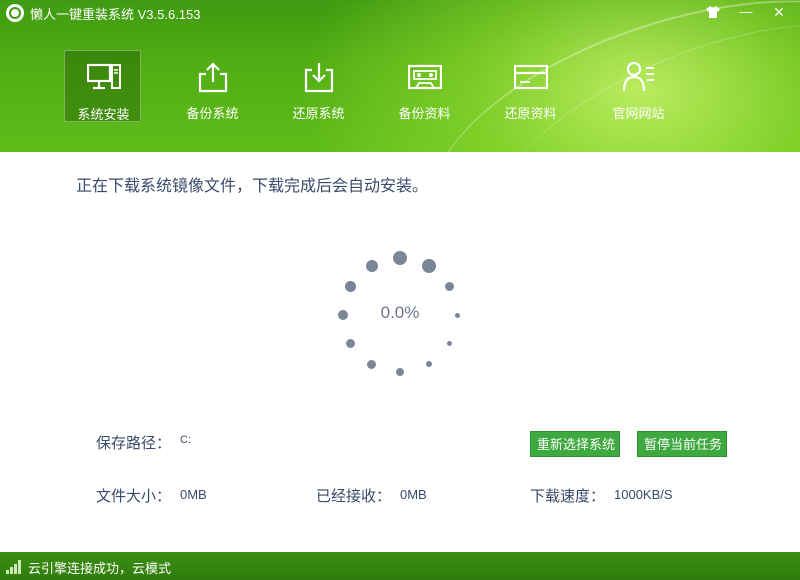 Image resolution: width=800 pixels, height=580 pixels. Describe the element at coordinates (252, 186) in the screenshot. I see `status-message: 正在下载系统镜像文件，下载完成后会自动安装。` at that location.